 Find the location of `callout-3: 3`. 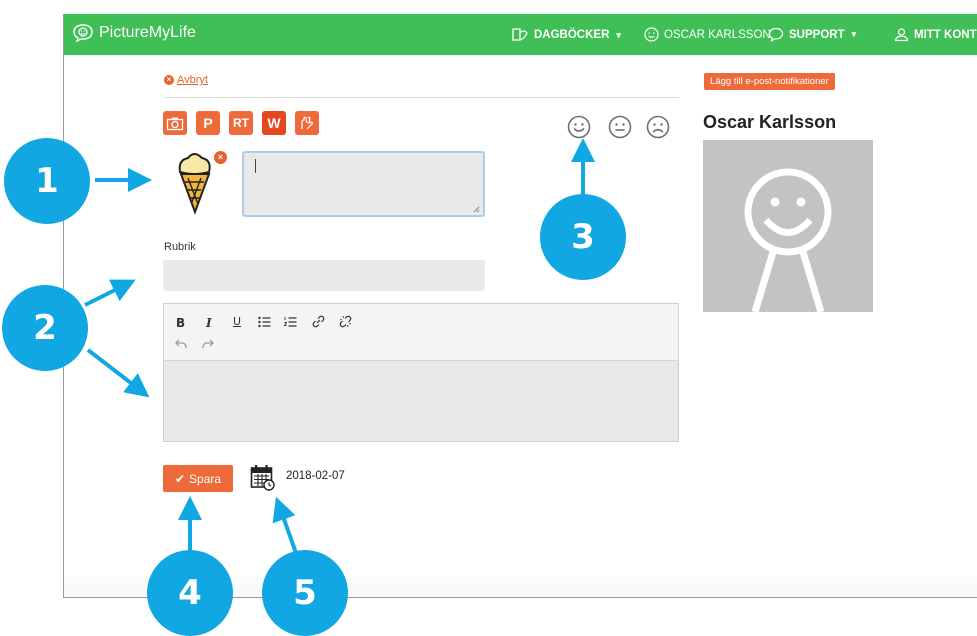

callout-3: 3 is located at coordinates (583, 237).